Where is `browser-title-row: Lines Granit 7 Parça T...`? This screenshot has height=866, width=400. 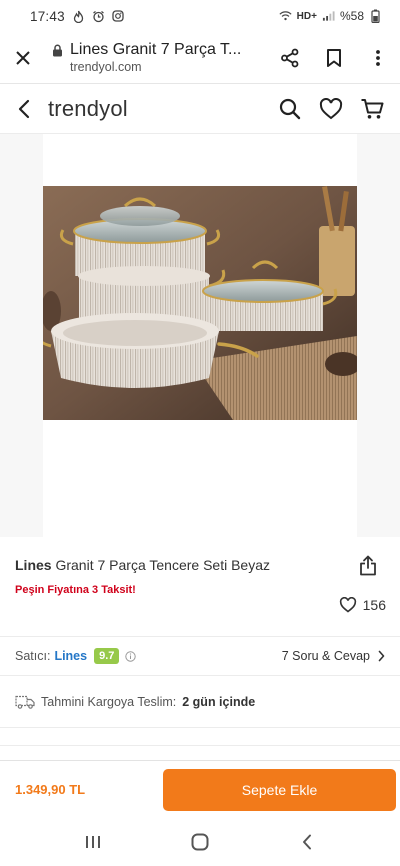 browser-title-row: Lines Granit 7 Parça T... is located at coordinates (160, 50).